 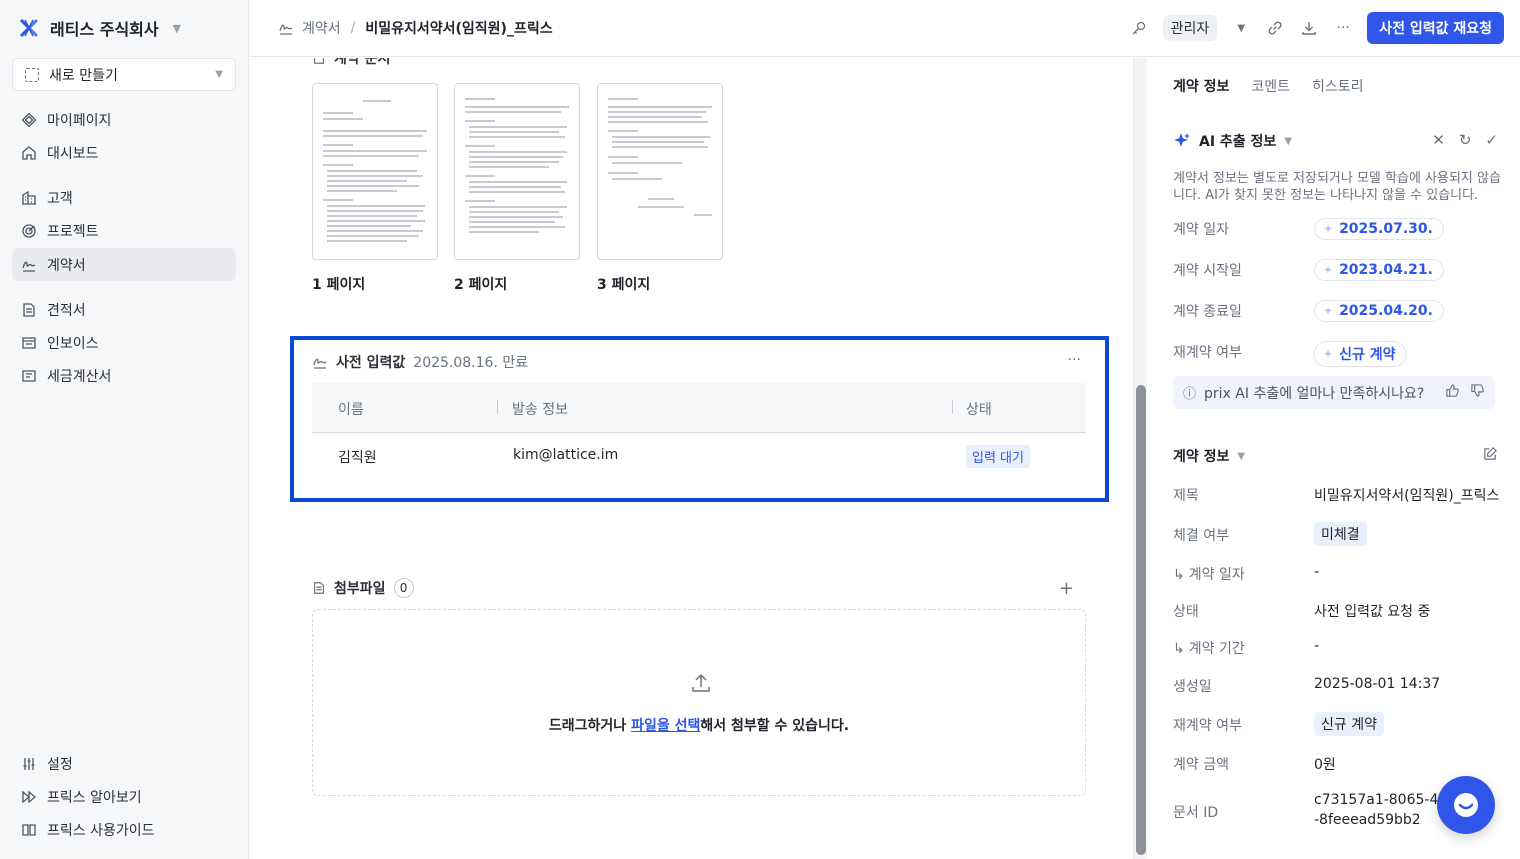 I want to click on sidebar-item-quotes: 견적서, so click(x=124, y=309).